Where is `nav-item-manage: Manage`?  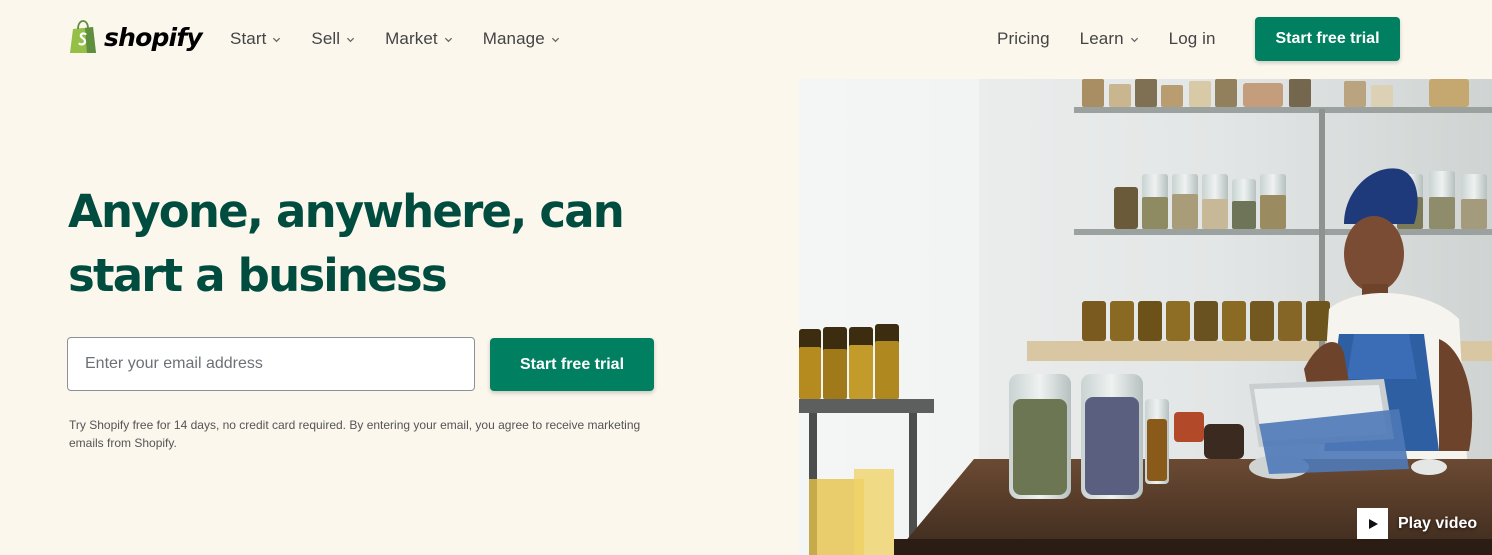
nav-item-manage: Manage is located at coordinates (521, 39).